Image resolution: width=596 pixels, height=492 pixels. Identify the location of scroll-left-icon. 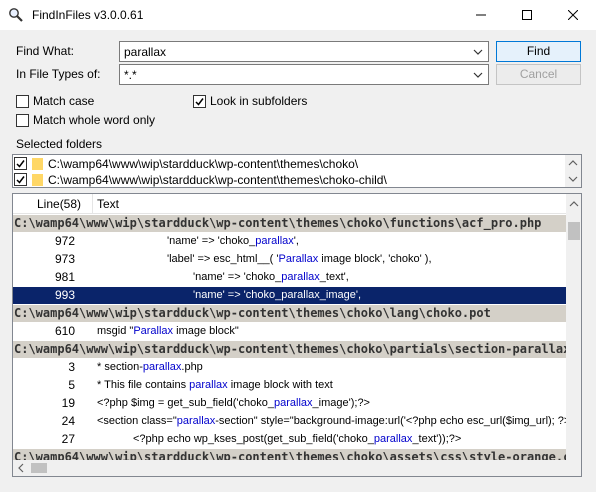
(21, 468).